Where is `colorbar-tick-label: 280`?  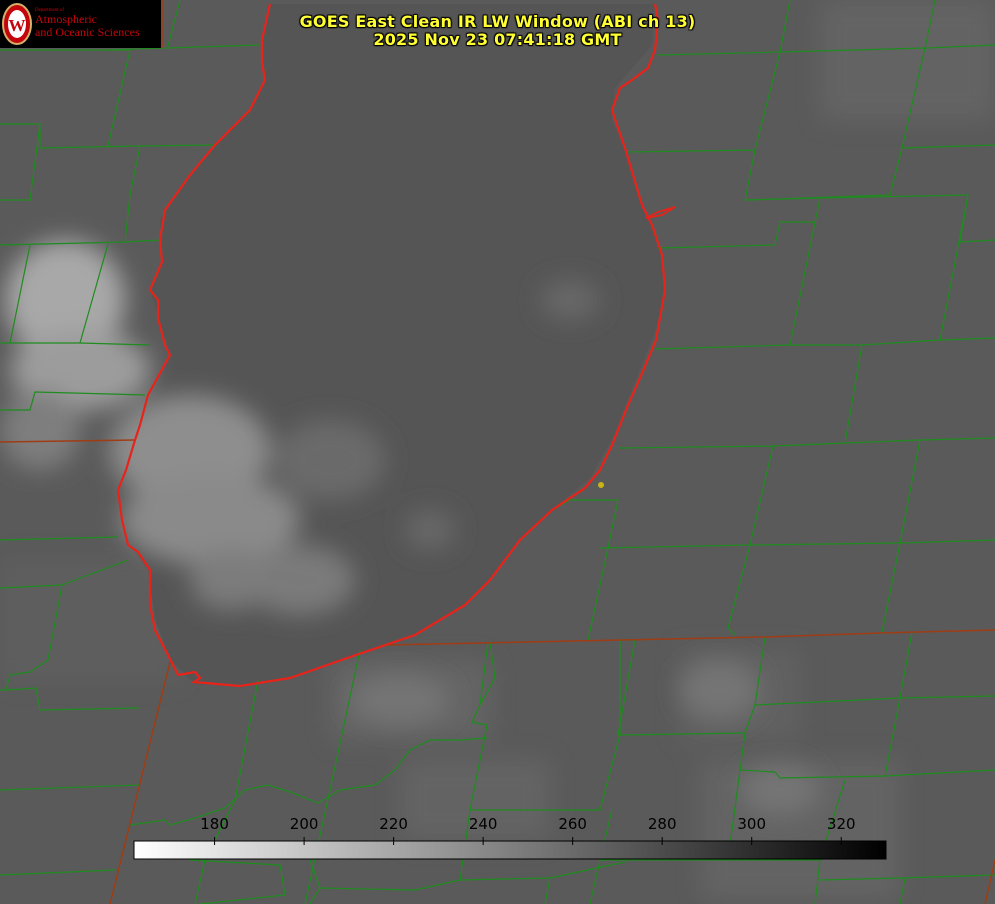
colorbar-tick-label: 280 is located at coordinates (662, 824).